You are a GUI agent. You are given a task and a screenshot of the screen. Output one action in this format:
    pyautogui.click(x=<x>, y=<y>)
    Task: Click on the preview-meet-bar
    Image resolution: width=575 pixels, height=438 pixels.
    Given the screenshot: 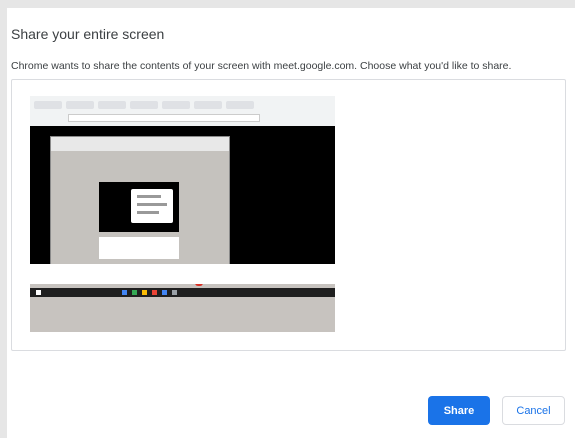 What is the action you would take?
    pyautogui.click(x=182, y=274)
    